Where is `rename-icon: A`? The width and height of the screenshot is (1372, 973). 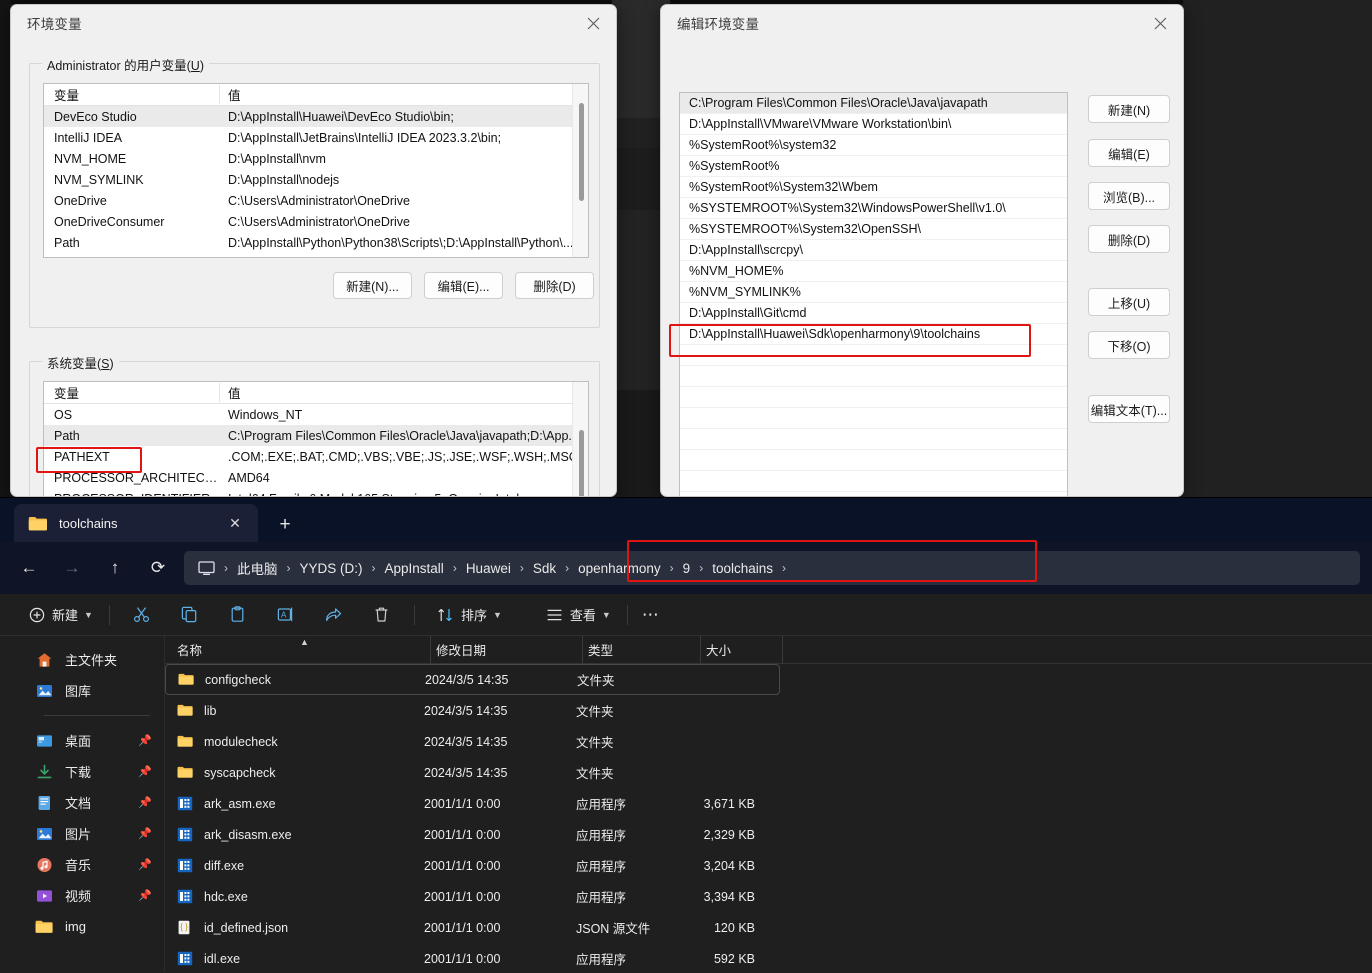
rename-icon: A is located at coordinates (286, 615).